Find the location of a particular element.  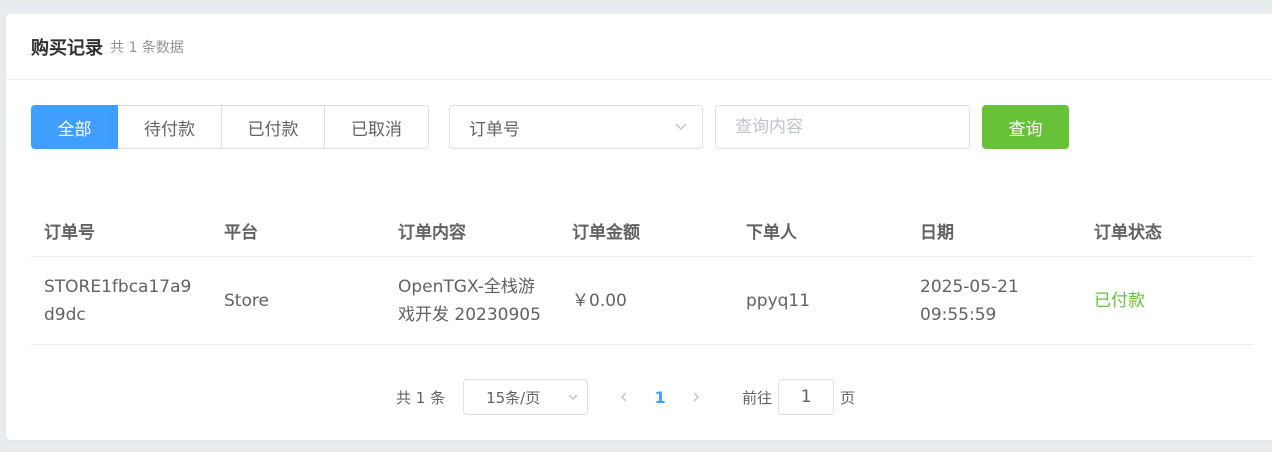

order-content: OpenTGX-全栈游戏开发 20230905 is located at coordinates (469, 300).